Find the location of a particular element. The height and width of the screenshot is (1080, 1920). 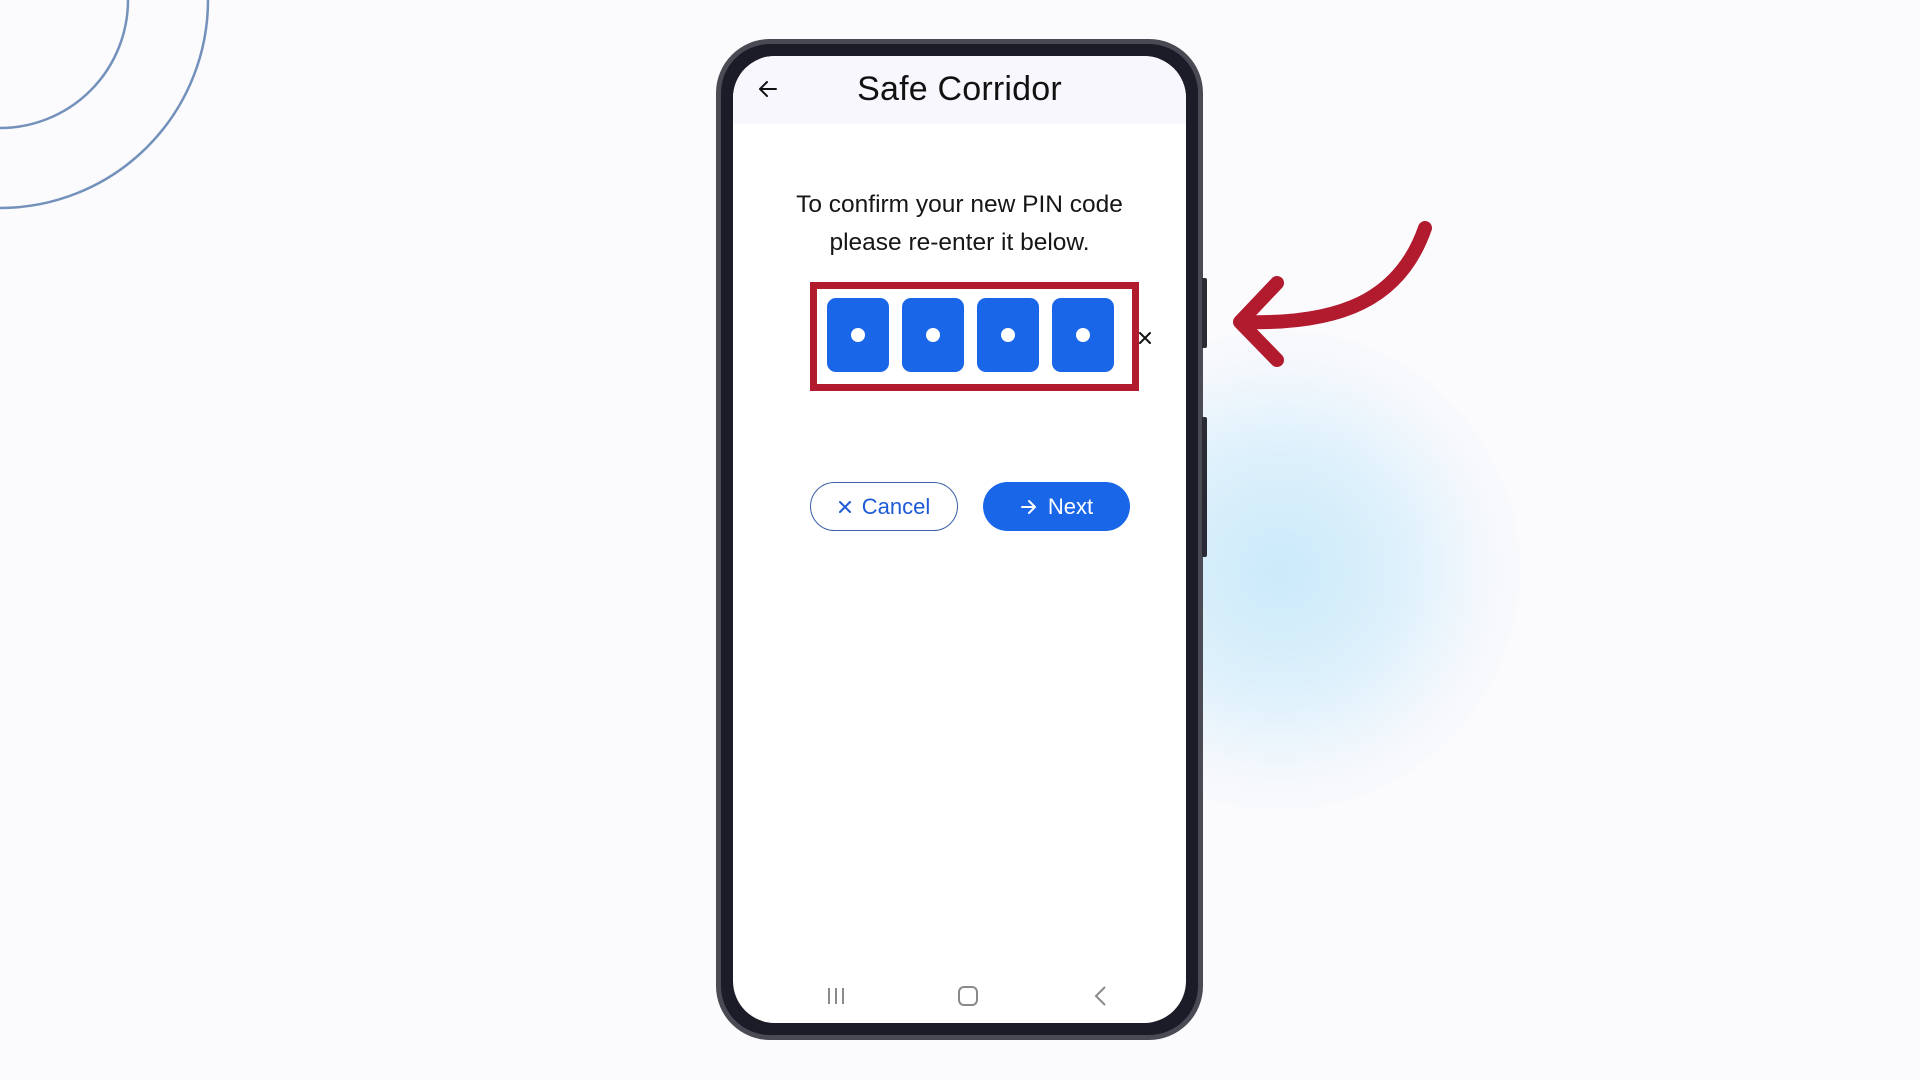

power-button is located at coordinates (1204, 487).